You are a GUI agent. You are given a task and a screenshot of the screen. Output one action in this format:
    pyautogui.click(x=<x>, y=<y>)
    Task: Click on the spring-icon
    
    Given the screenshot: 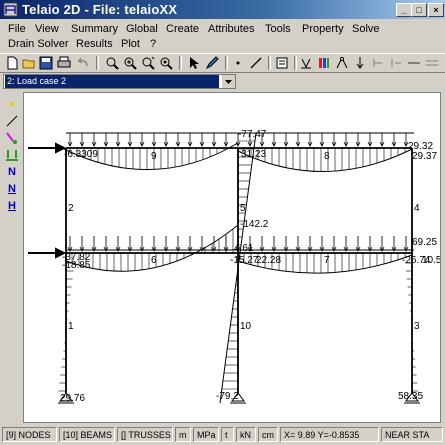 What is the action you would take?
    pyautogui.click(x=414, y=63)
    